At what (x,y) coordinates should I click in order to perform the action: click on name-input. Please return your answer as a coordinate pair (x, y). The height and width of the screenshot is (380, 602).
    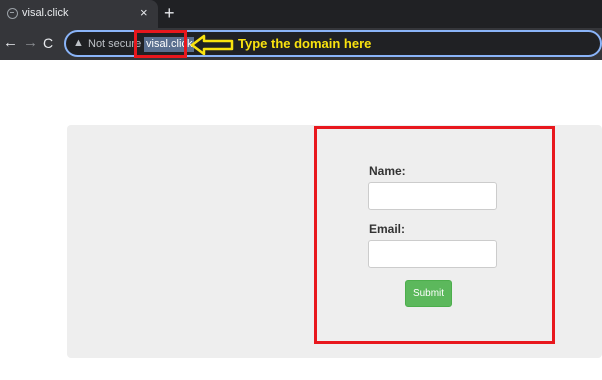
    Looking at the image, I should click on (432, 196).